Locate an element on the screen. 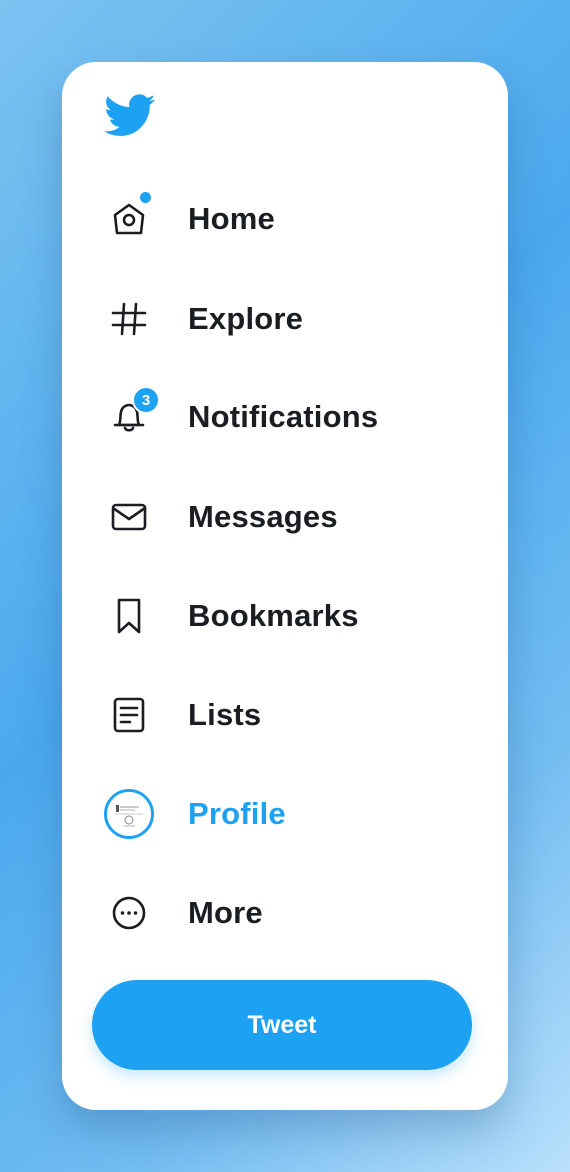 The width and height of the screenshot is (570, 1172). nav-item-bookmarks: Bookmarks is located at coordinates (282, 616).